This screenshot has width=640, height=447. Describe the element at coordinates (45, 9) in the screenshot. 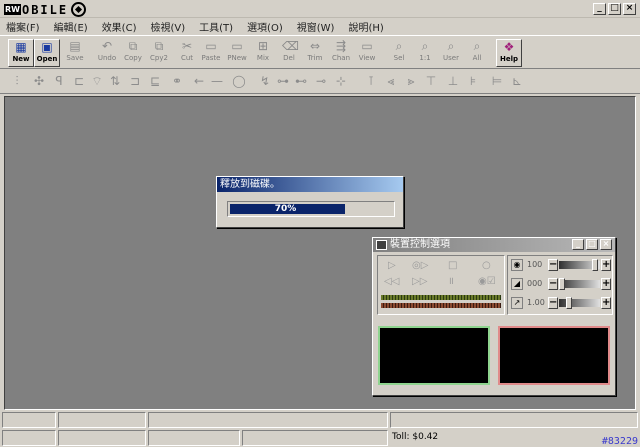

I see `logo-text: OBILE` at that location.